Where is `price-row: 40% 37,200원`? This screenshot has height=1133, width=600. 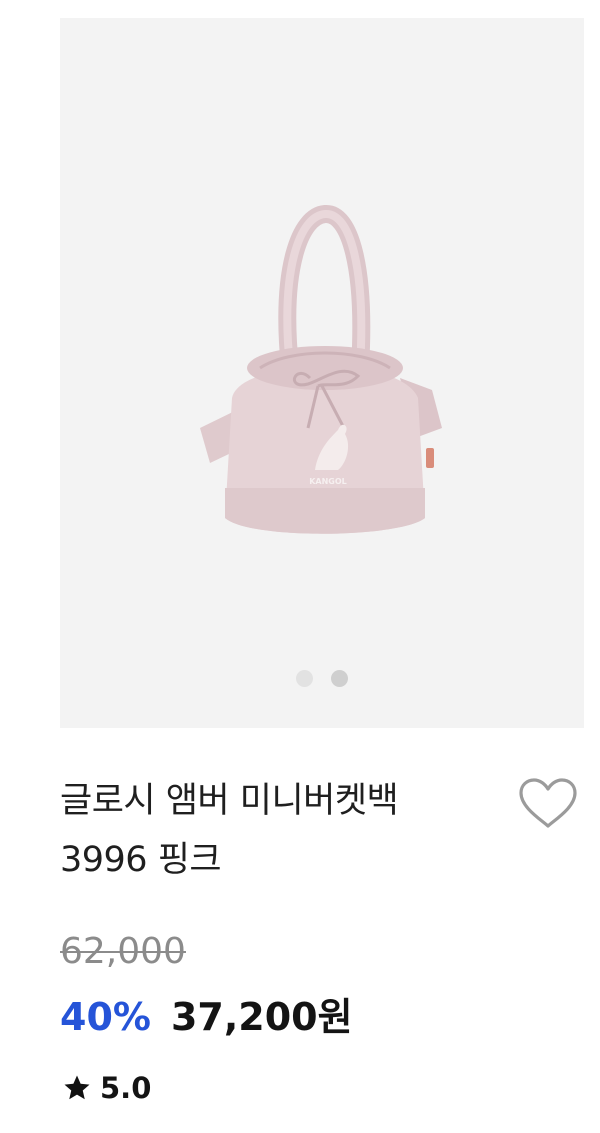 price-row: 40% 37,200원 is located at coordinates (206, 1013).